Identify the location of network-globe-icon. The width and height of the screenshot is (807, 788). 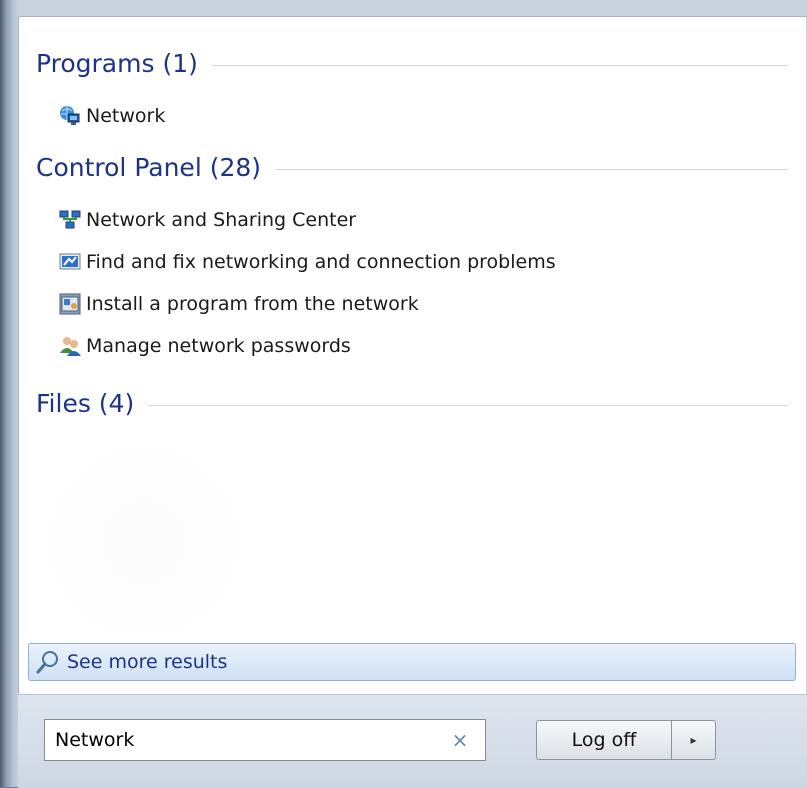
(70, 115).